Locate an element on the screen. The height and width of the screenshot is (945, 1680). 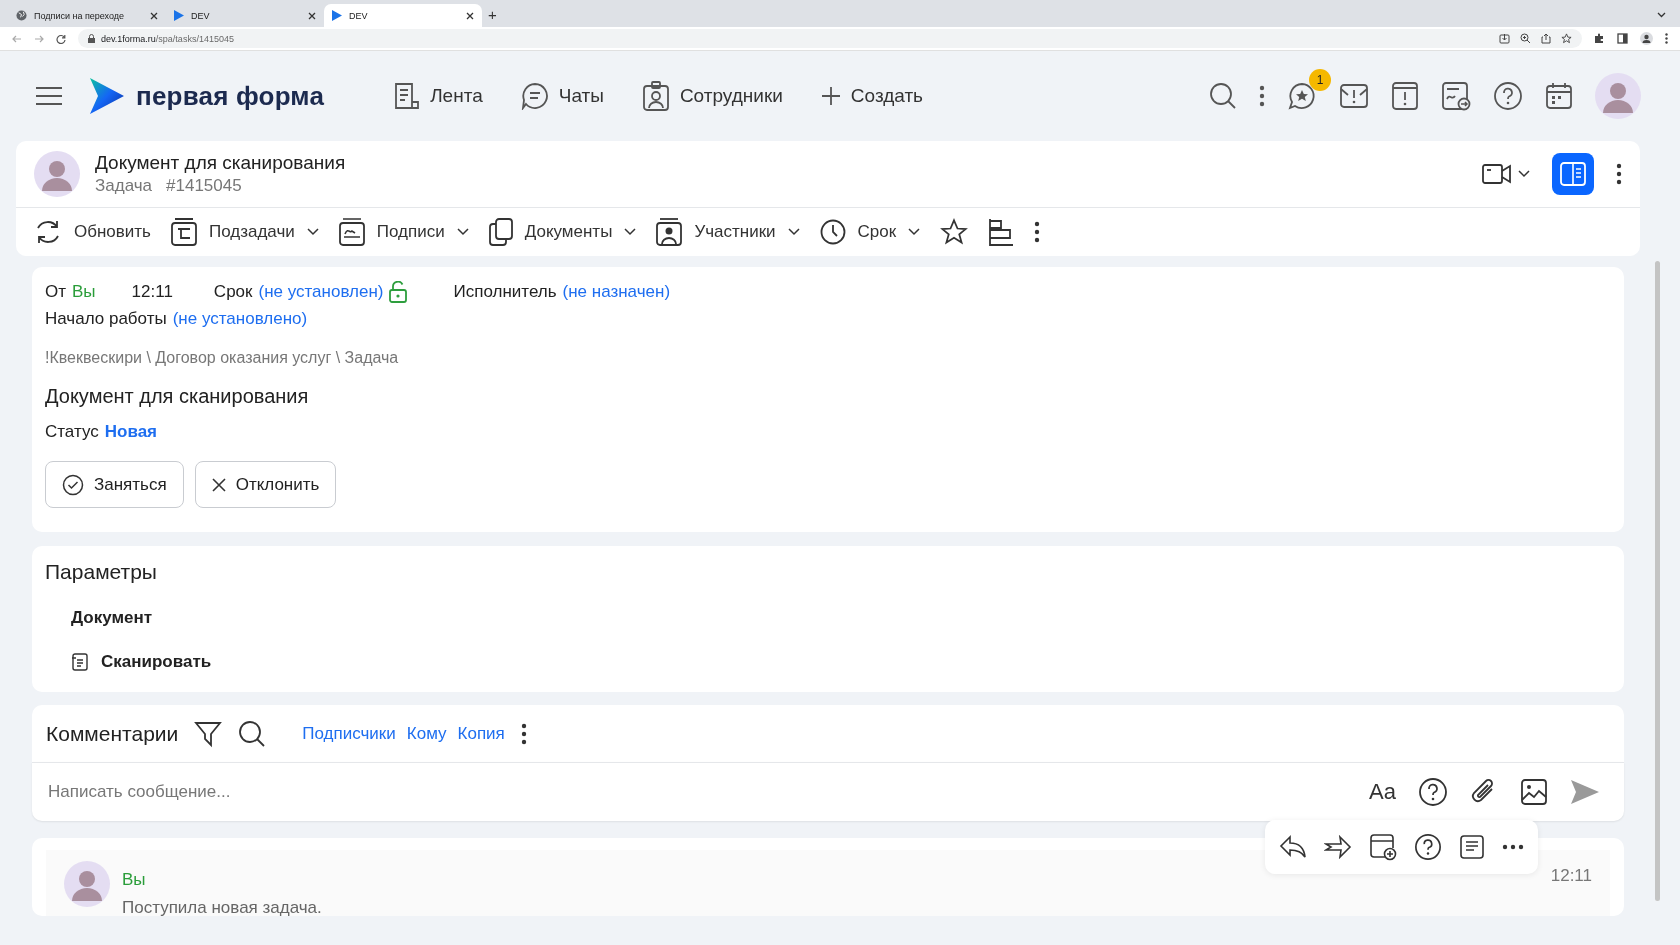
forward-icon is located at coordinates (1338, 847).